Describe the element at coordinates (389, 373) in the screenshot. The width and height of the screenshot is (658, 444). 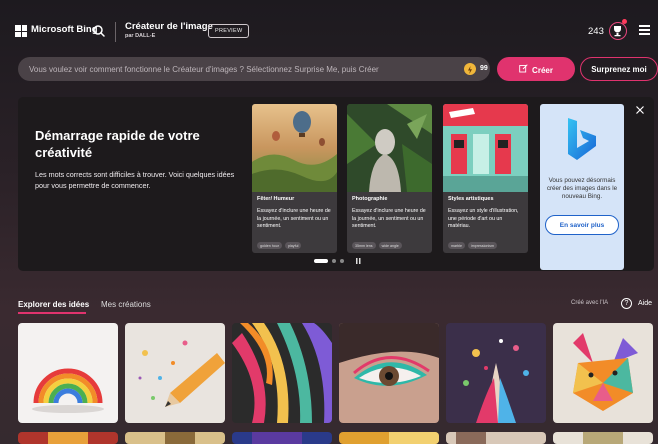
I see `gallery-image-eye-makeup` at that location.